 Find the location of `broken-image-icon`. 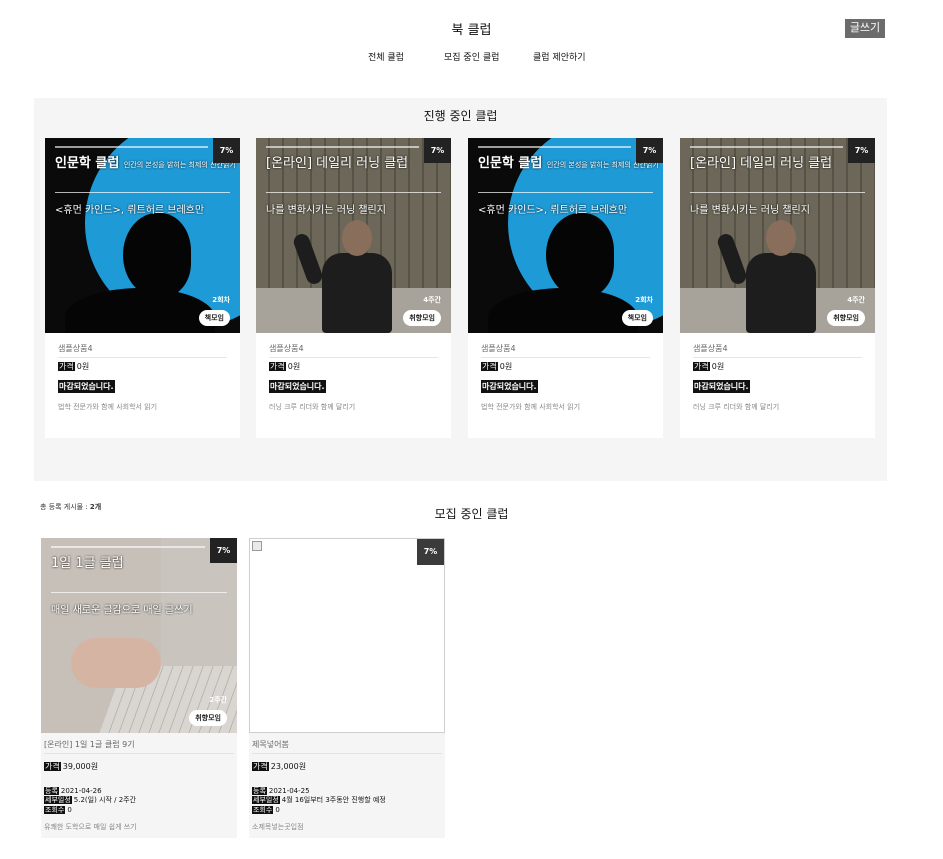

broken-image-icon is located at coordinates (257, 546).